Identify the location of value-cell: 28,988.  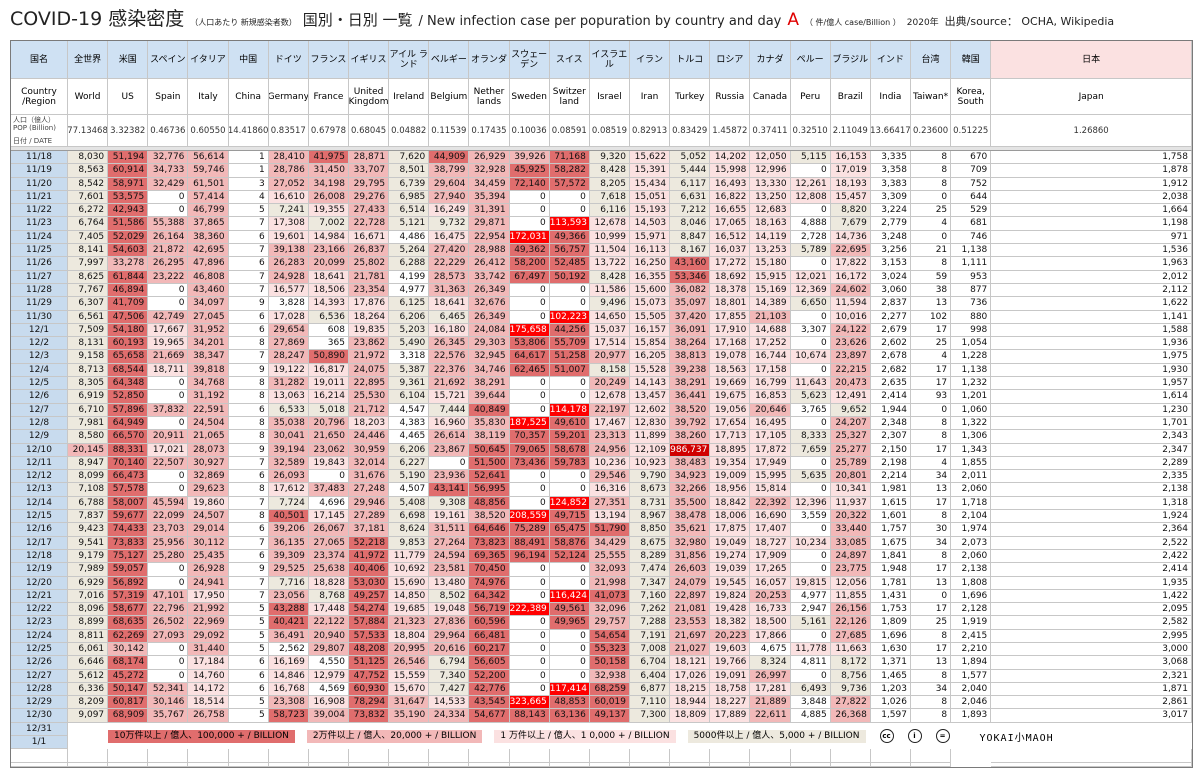
(489, 251).